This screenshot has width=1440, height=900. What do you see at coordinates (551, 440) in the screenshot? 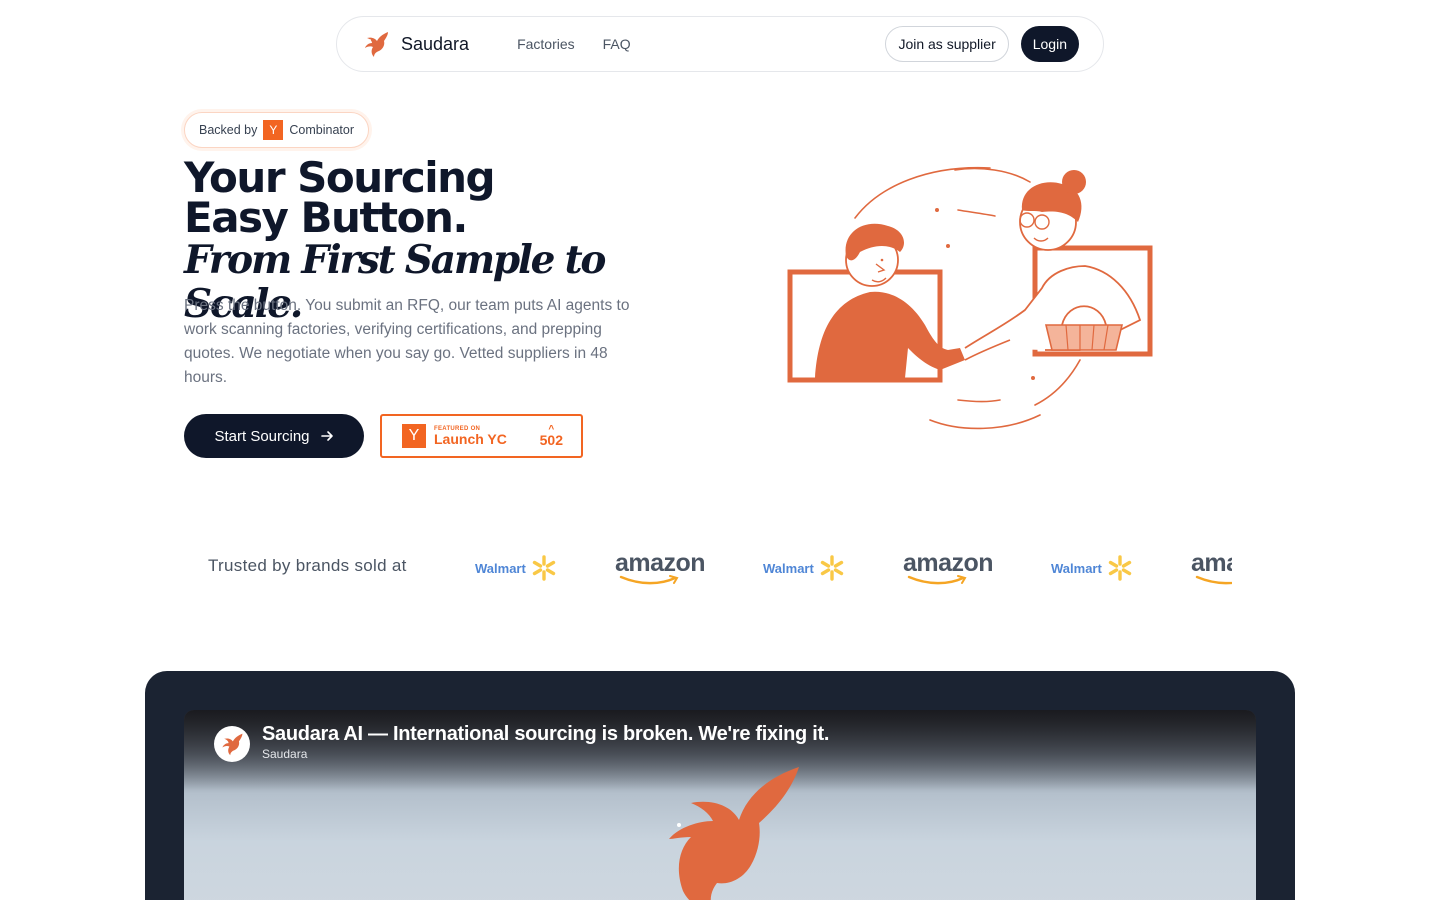
I see `vote-count: 502` at bounding box center [551, 440].